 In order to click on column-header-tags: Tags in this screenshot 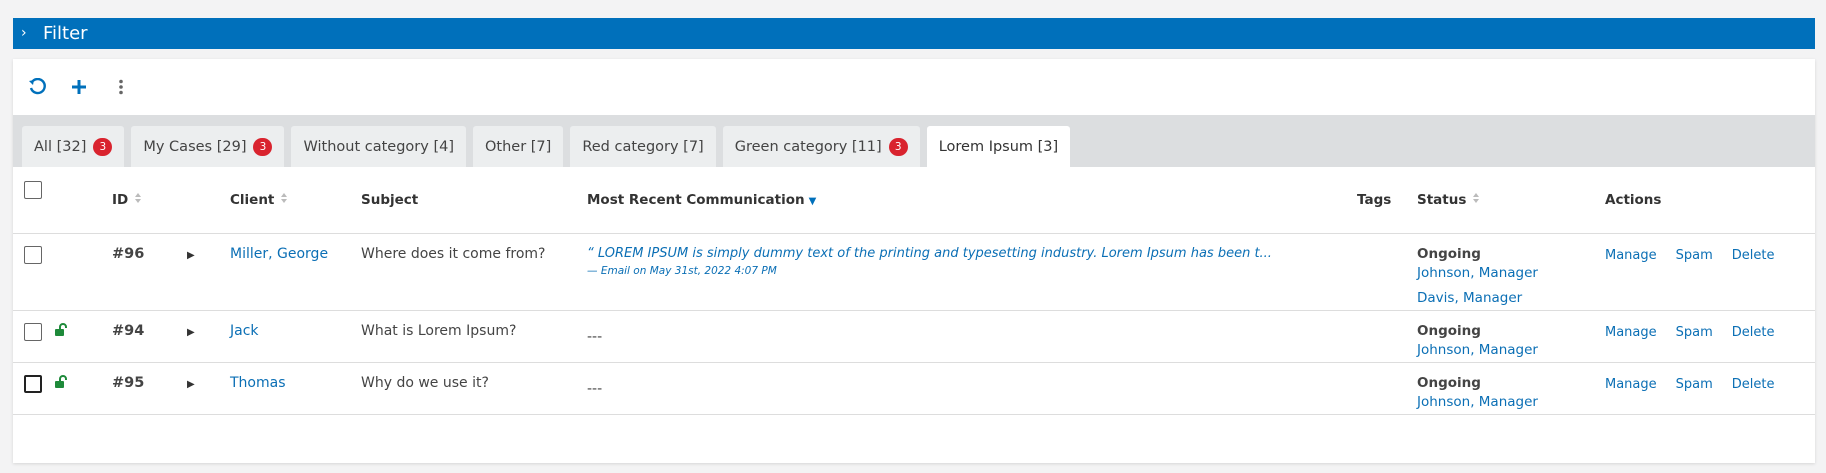, I will do `click(1386, 200)`.